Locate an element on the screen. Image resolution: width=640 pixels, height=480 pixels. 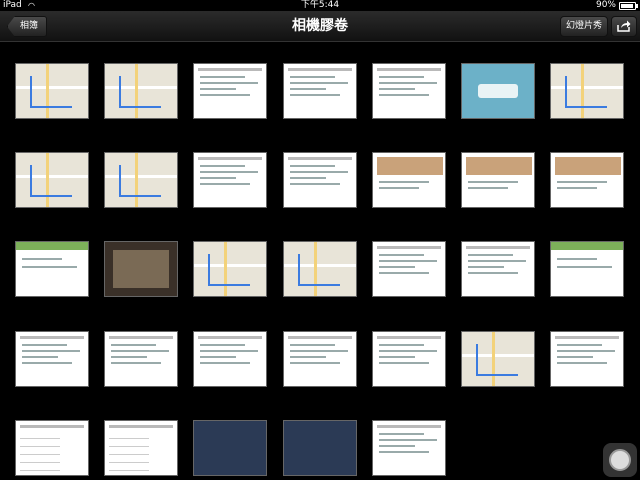
assistive-touch-button is located at coordinates (620, 460).